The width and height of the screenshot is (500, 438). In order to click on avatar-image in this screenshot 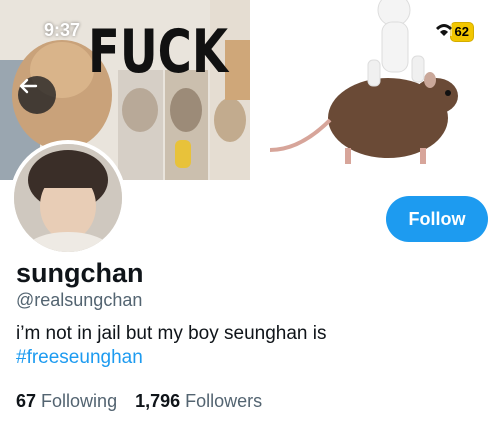, I will do `click(68, 198)`.